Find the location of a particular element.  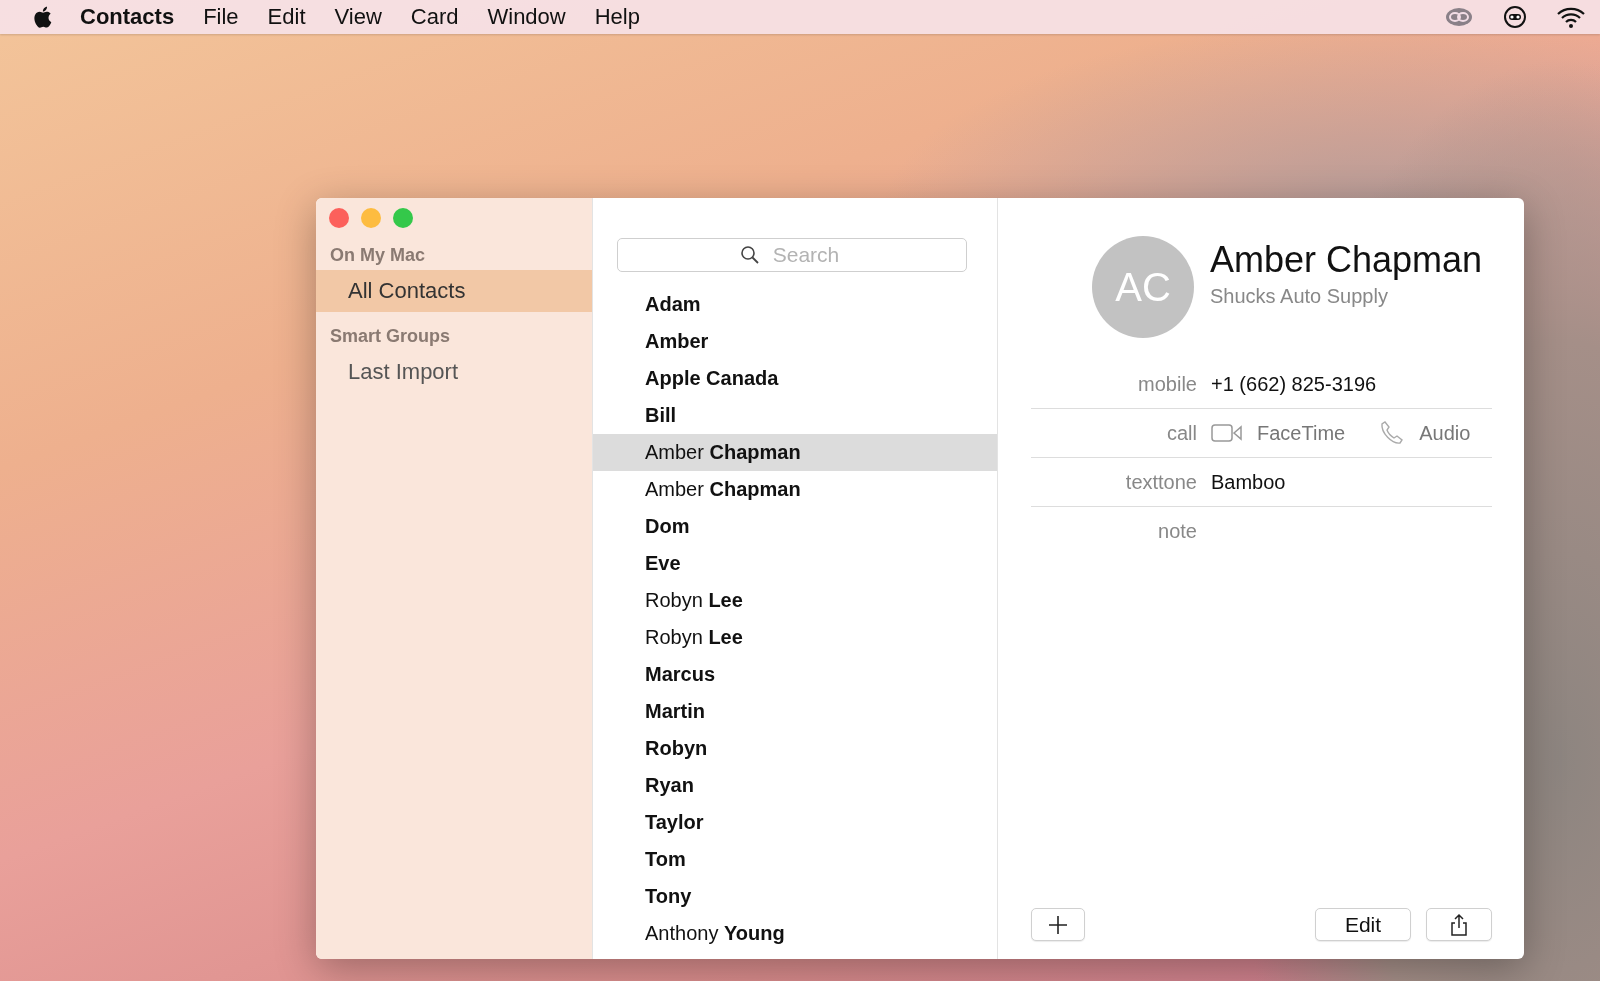

contact-row: Tony is located at coordinates (795, 896).